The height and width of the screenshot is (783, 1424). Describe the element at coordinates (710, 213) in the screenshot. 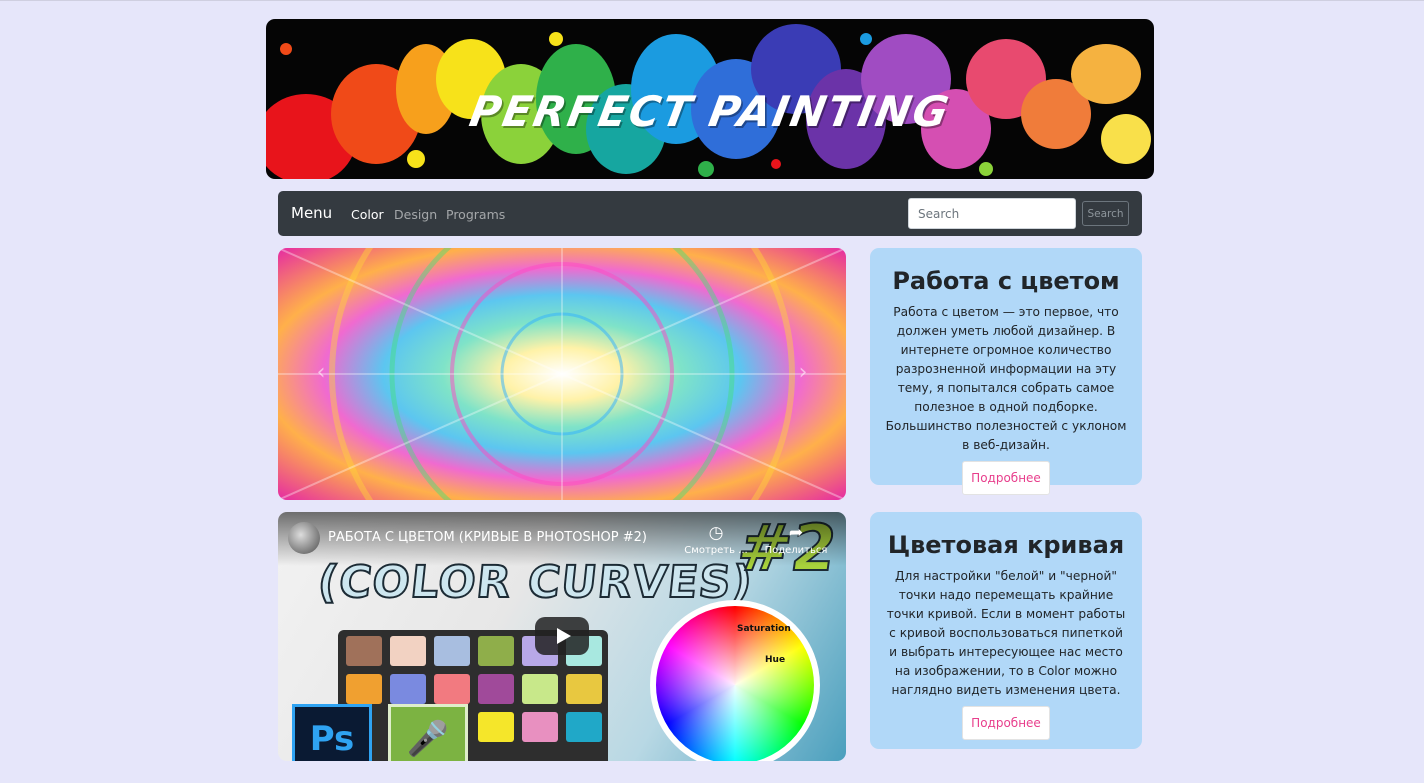

I see `main-navbar: Menu Color Design Programs Search` at that location.